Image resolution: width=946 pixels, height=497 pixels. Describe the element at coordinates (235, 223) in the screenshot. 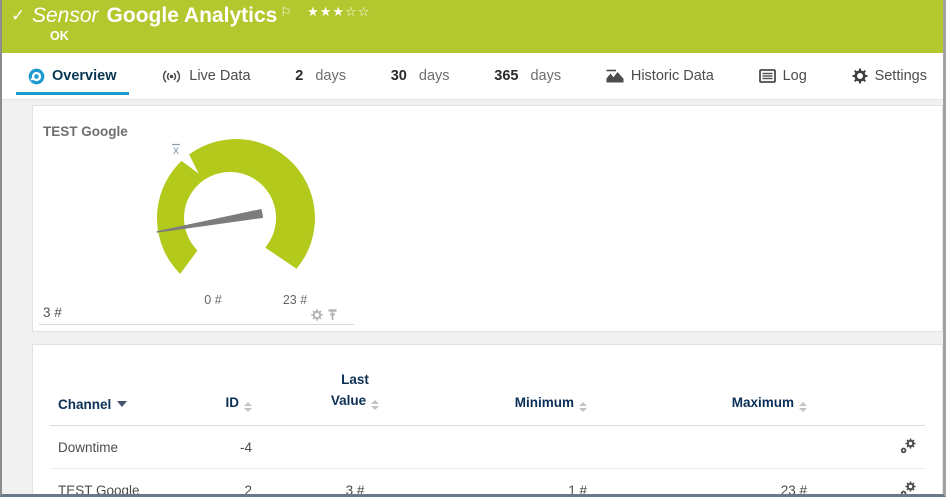

I see `gauge-chart: x 0 # 23 #` at that location.